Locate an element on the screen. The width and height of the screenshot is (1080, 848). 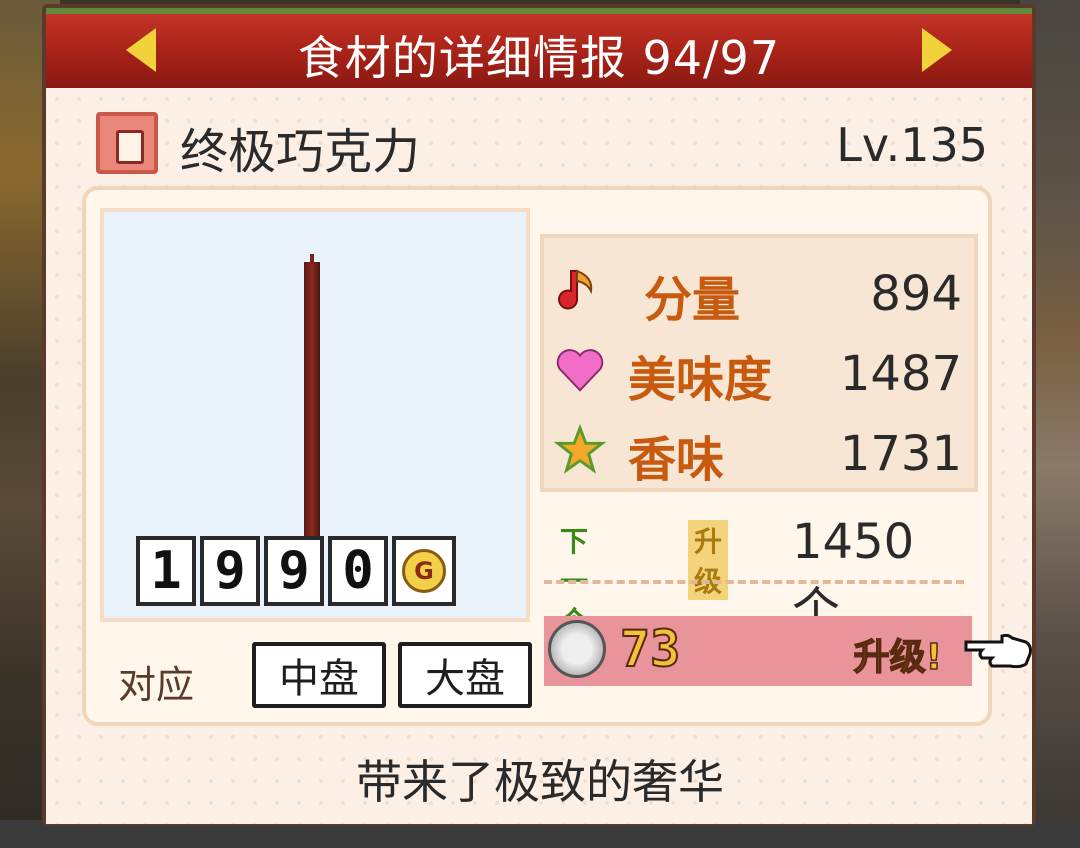
chocolate-bar-image is located at coordinates (312, 399).